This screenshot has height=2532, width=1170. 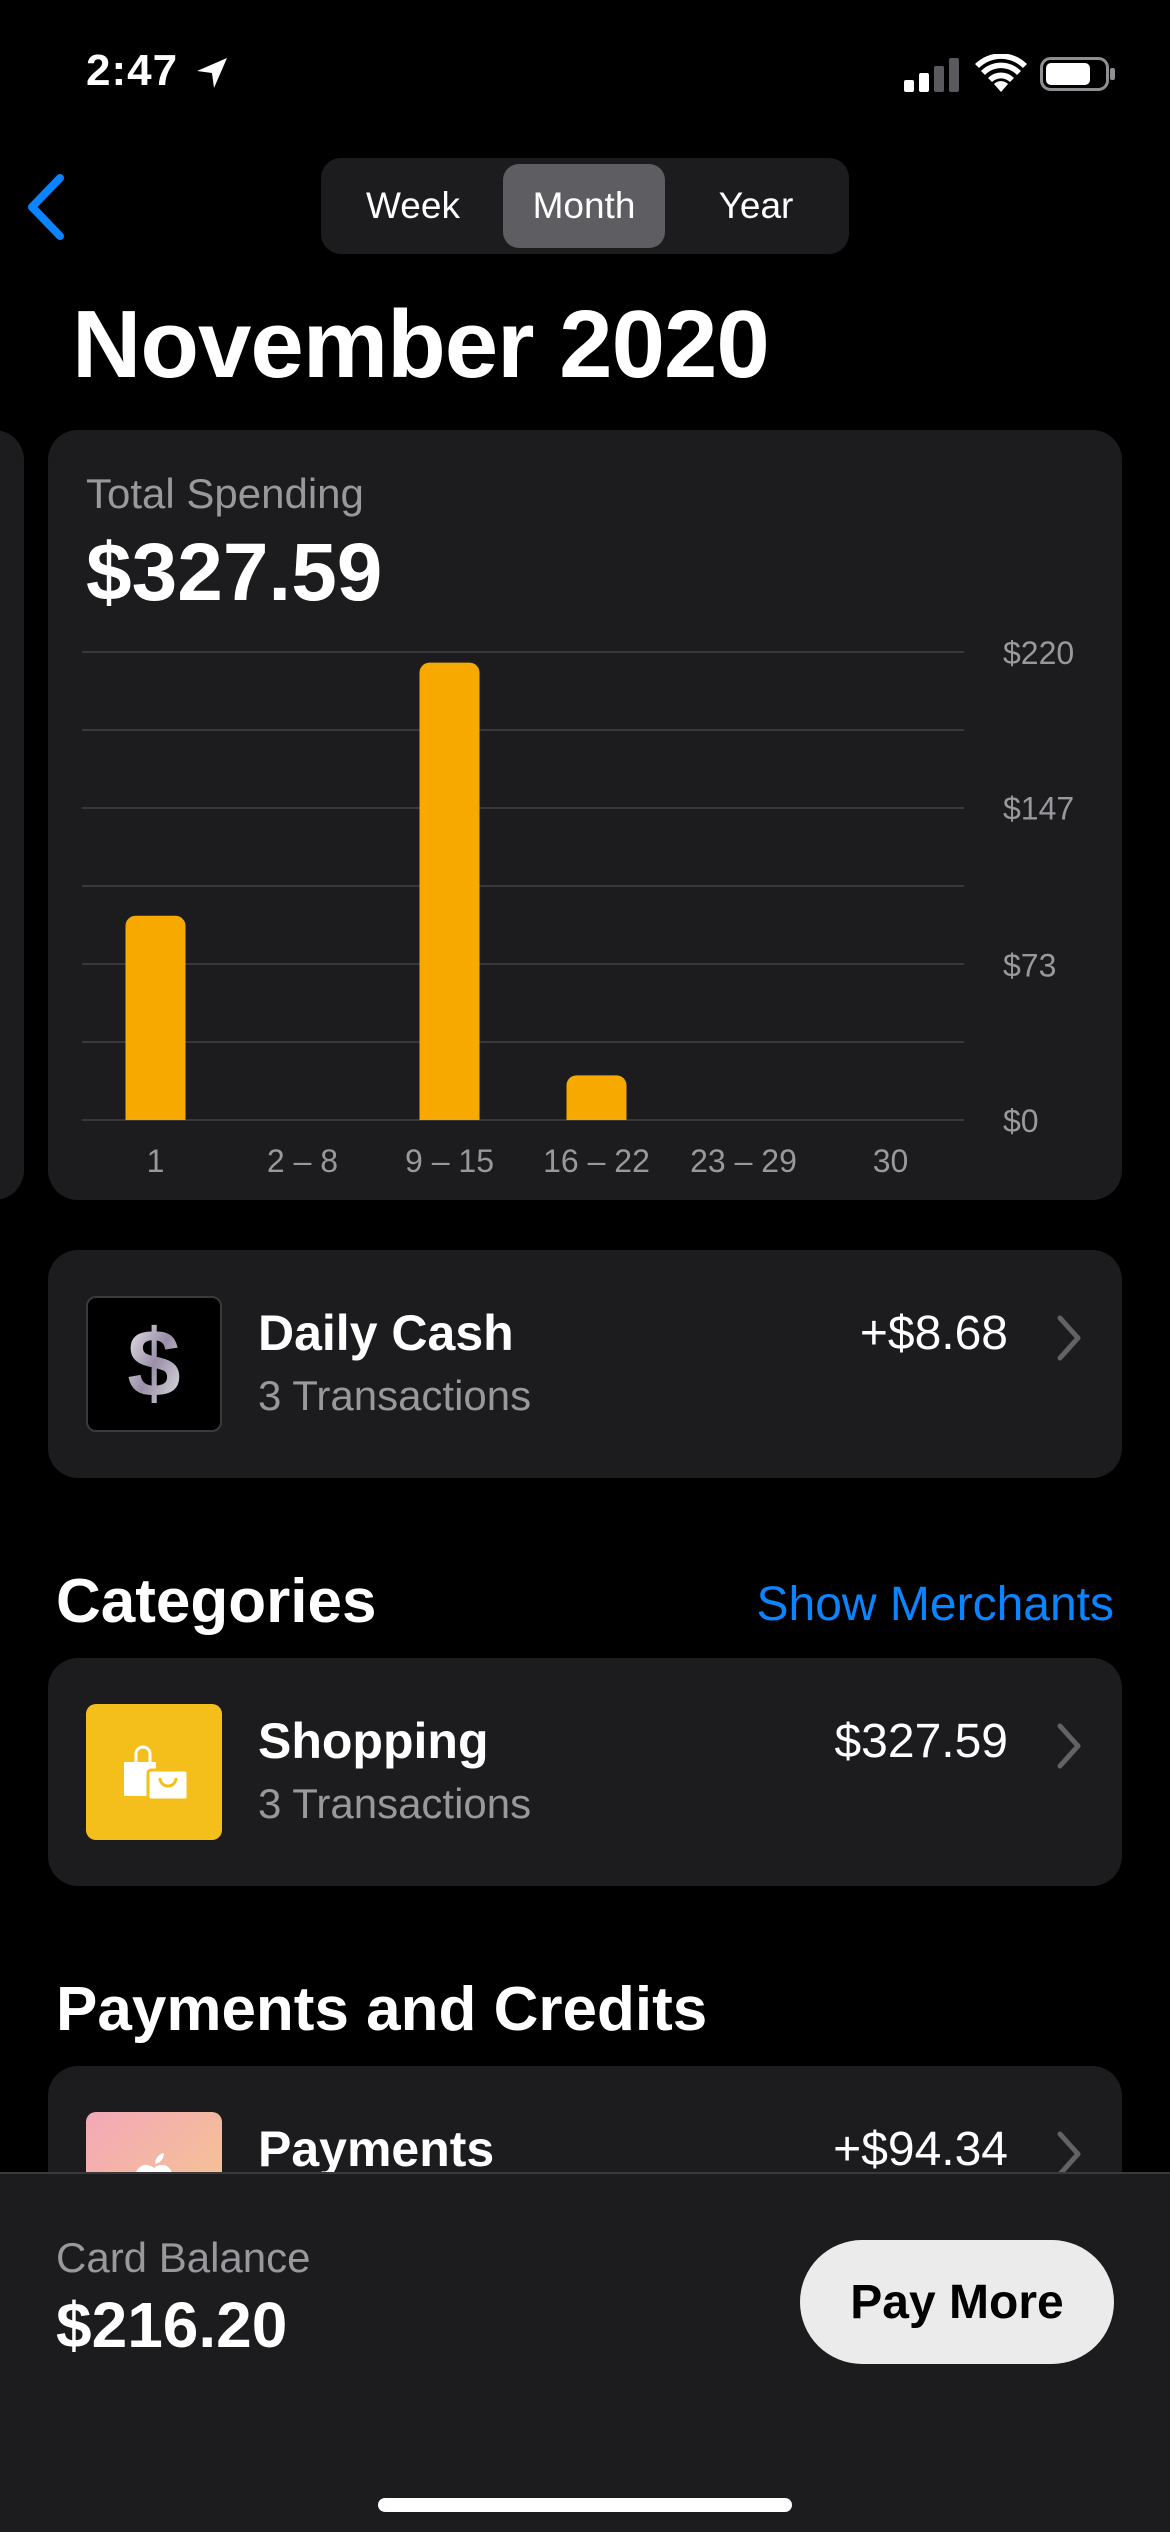 I want to click on previous-period-card-peek, so click(x=12, y=815).